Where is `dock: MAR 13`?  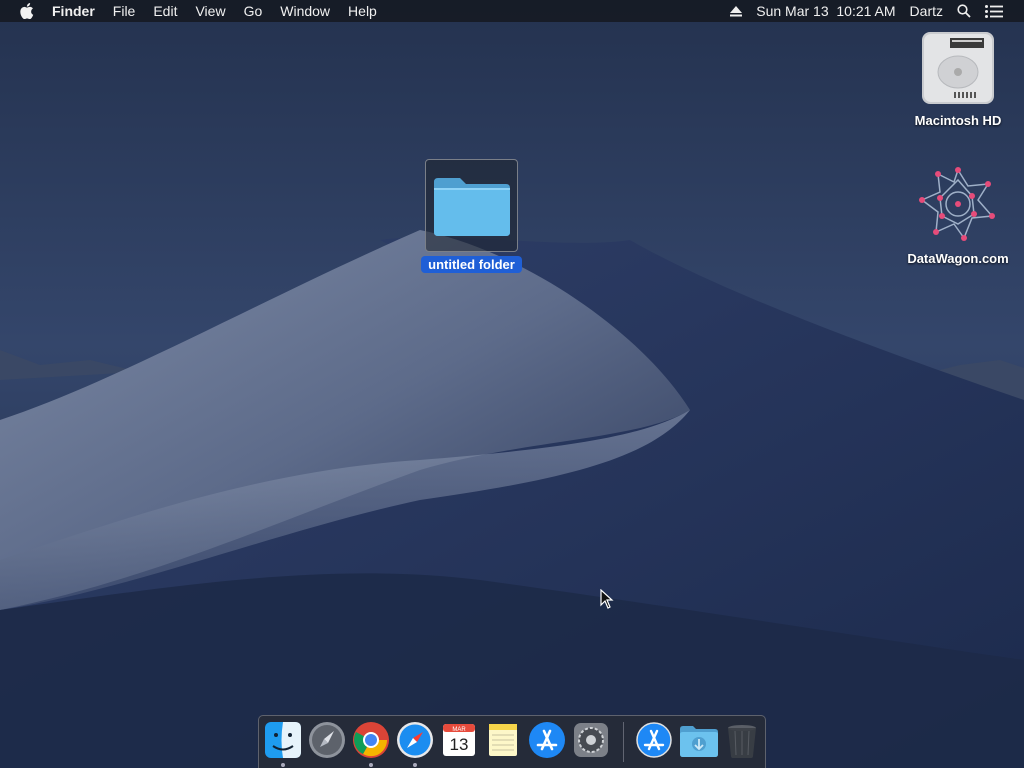 dock: MAR 13 is located at coordinates (512, 741).